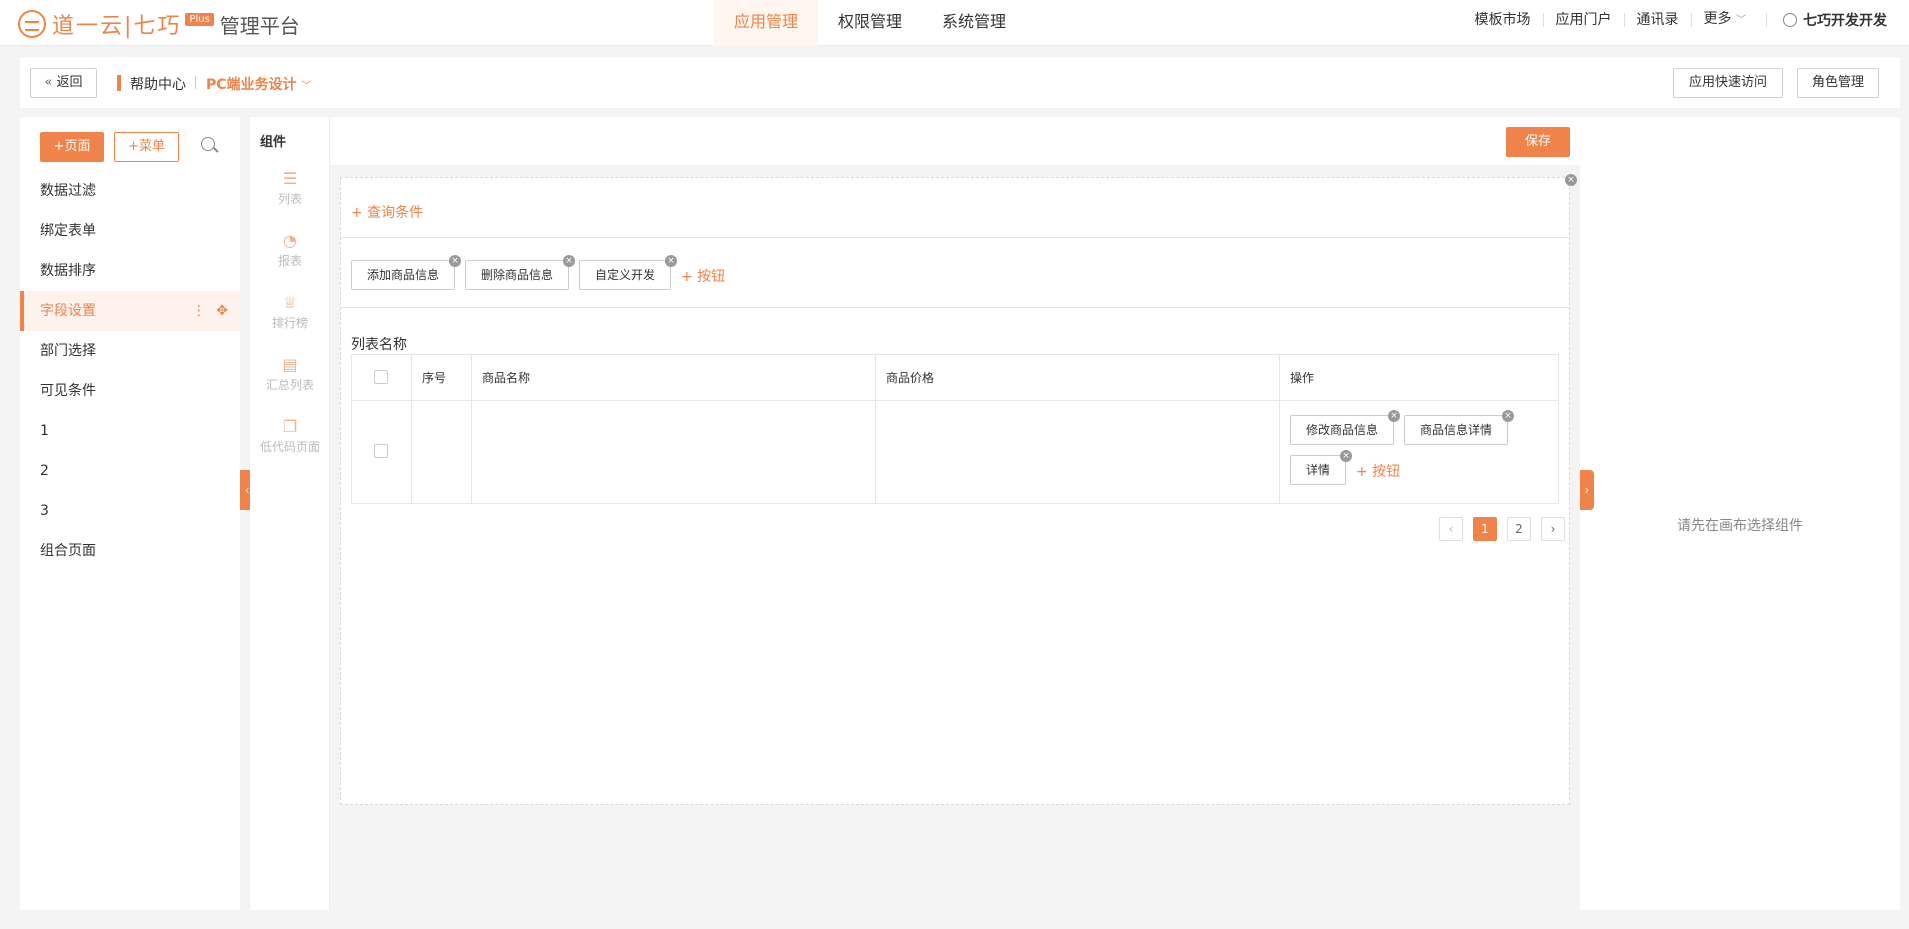 The image size is (1909, 929). I want to click on sidebar-item-bind-form: 绑定表单, so click(130, 231).